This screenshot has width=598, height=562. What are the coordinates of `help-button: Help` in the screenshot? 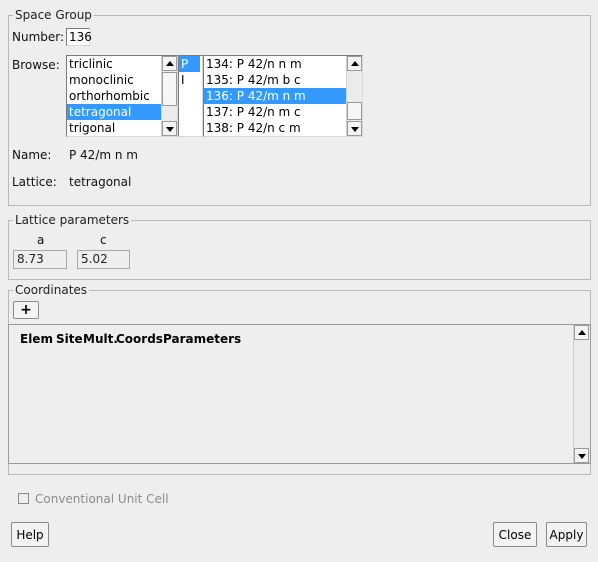 It's located at (30, 534).